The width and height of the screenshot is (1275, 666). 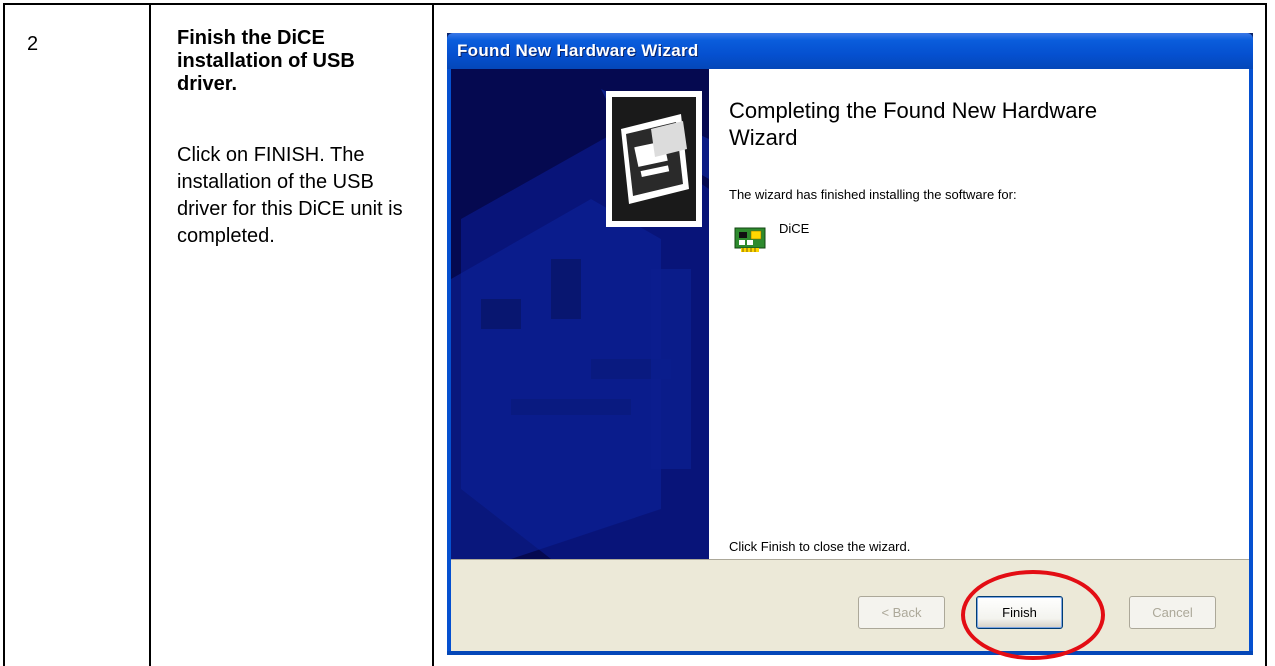 I want to click on window-titlebar: Found New Hardware Wizard, so click(x=850, y=51).